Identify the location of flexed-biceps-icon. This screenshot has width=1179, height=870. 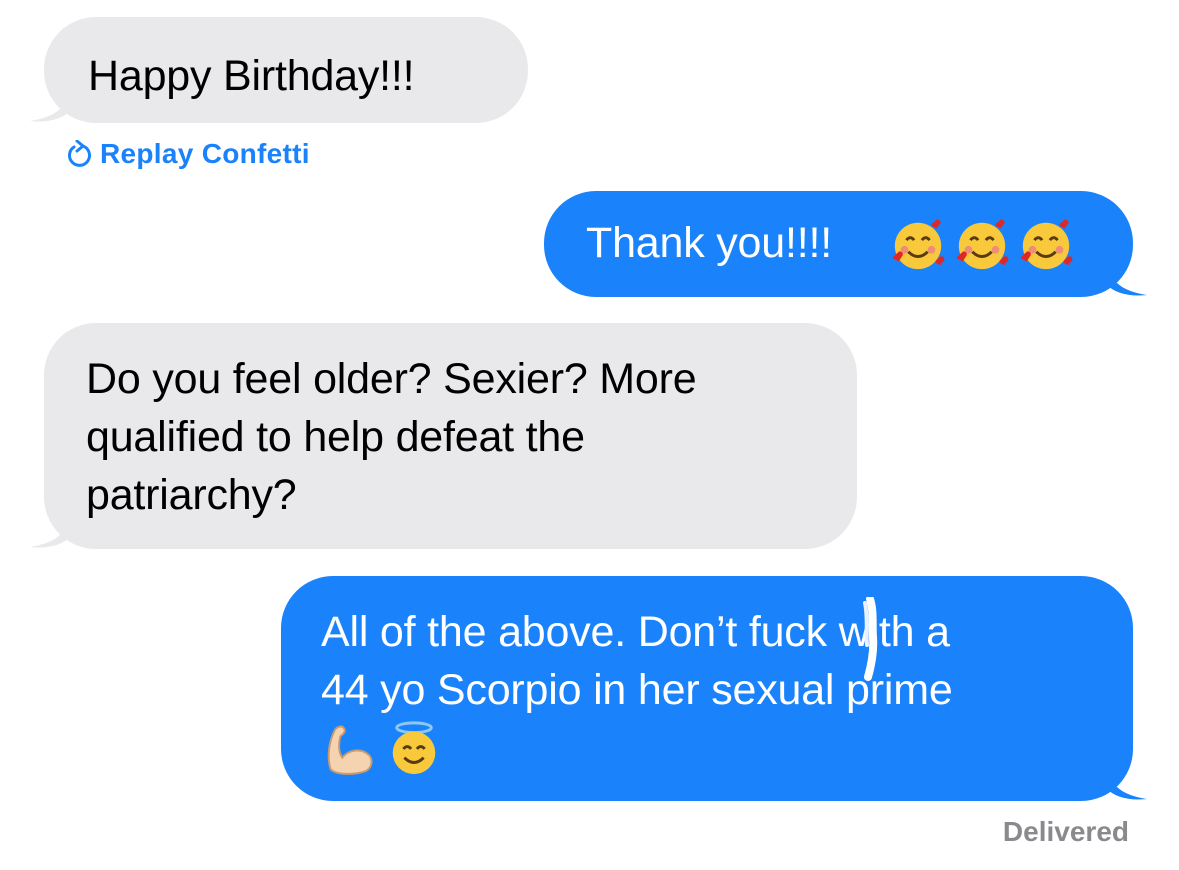
(350, 750).